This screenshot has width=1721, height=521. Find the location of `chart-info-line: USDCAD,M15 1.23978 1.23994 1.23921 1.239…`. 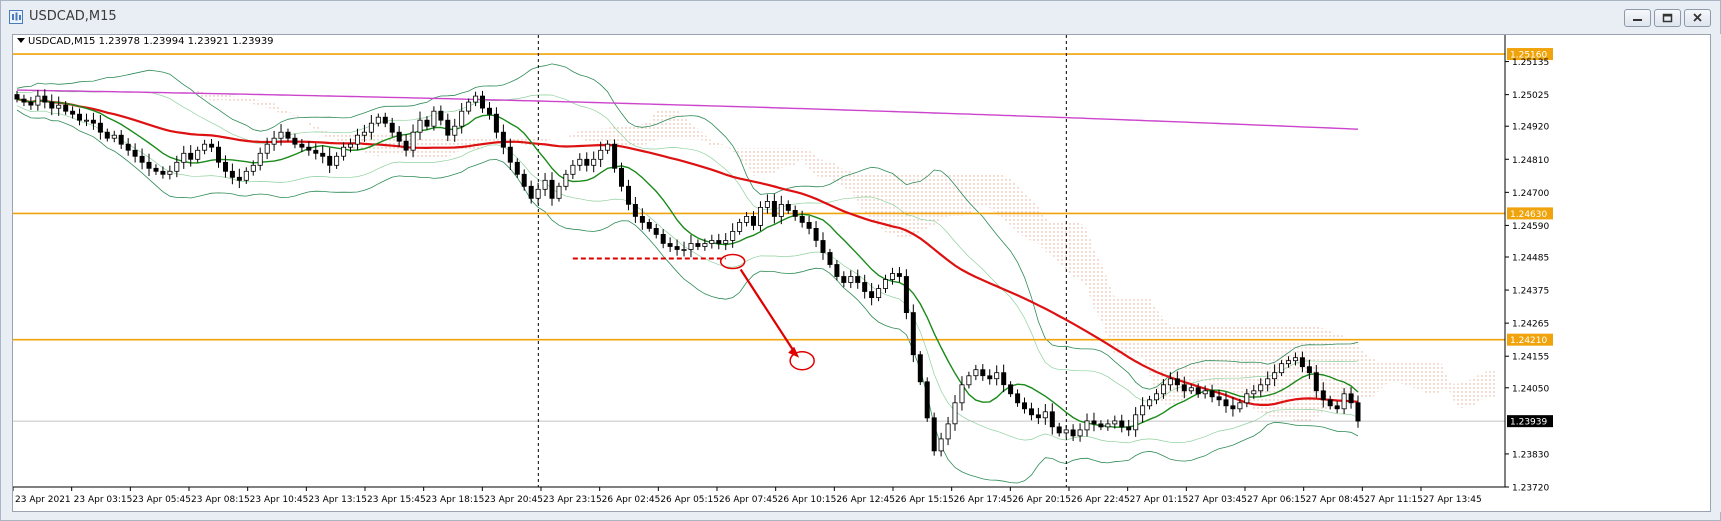

chart-info-line: USDCAD,M15 1.23978 1.23994 1.23921 1.239… is located at coordinates (145, 41).